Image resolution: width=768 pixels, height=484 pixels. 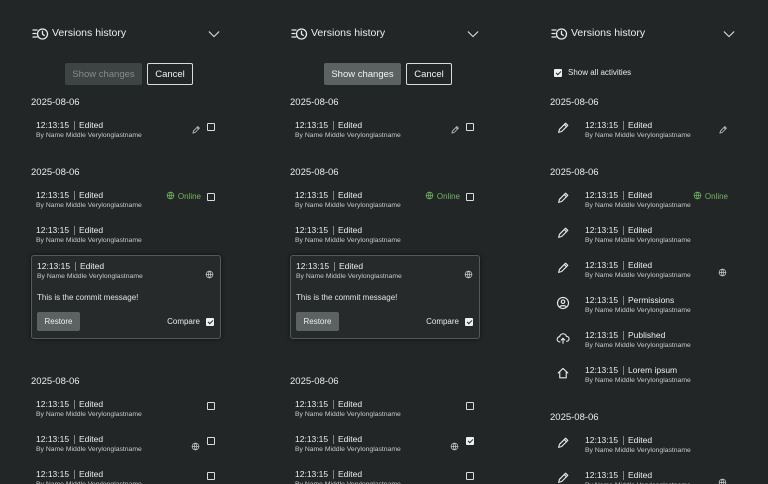 I want to click on show-all-activities-toggle: Show all activities, so click(x=592, y=72).